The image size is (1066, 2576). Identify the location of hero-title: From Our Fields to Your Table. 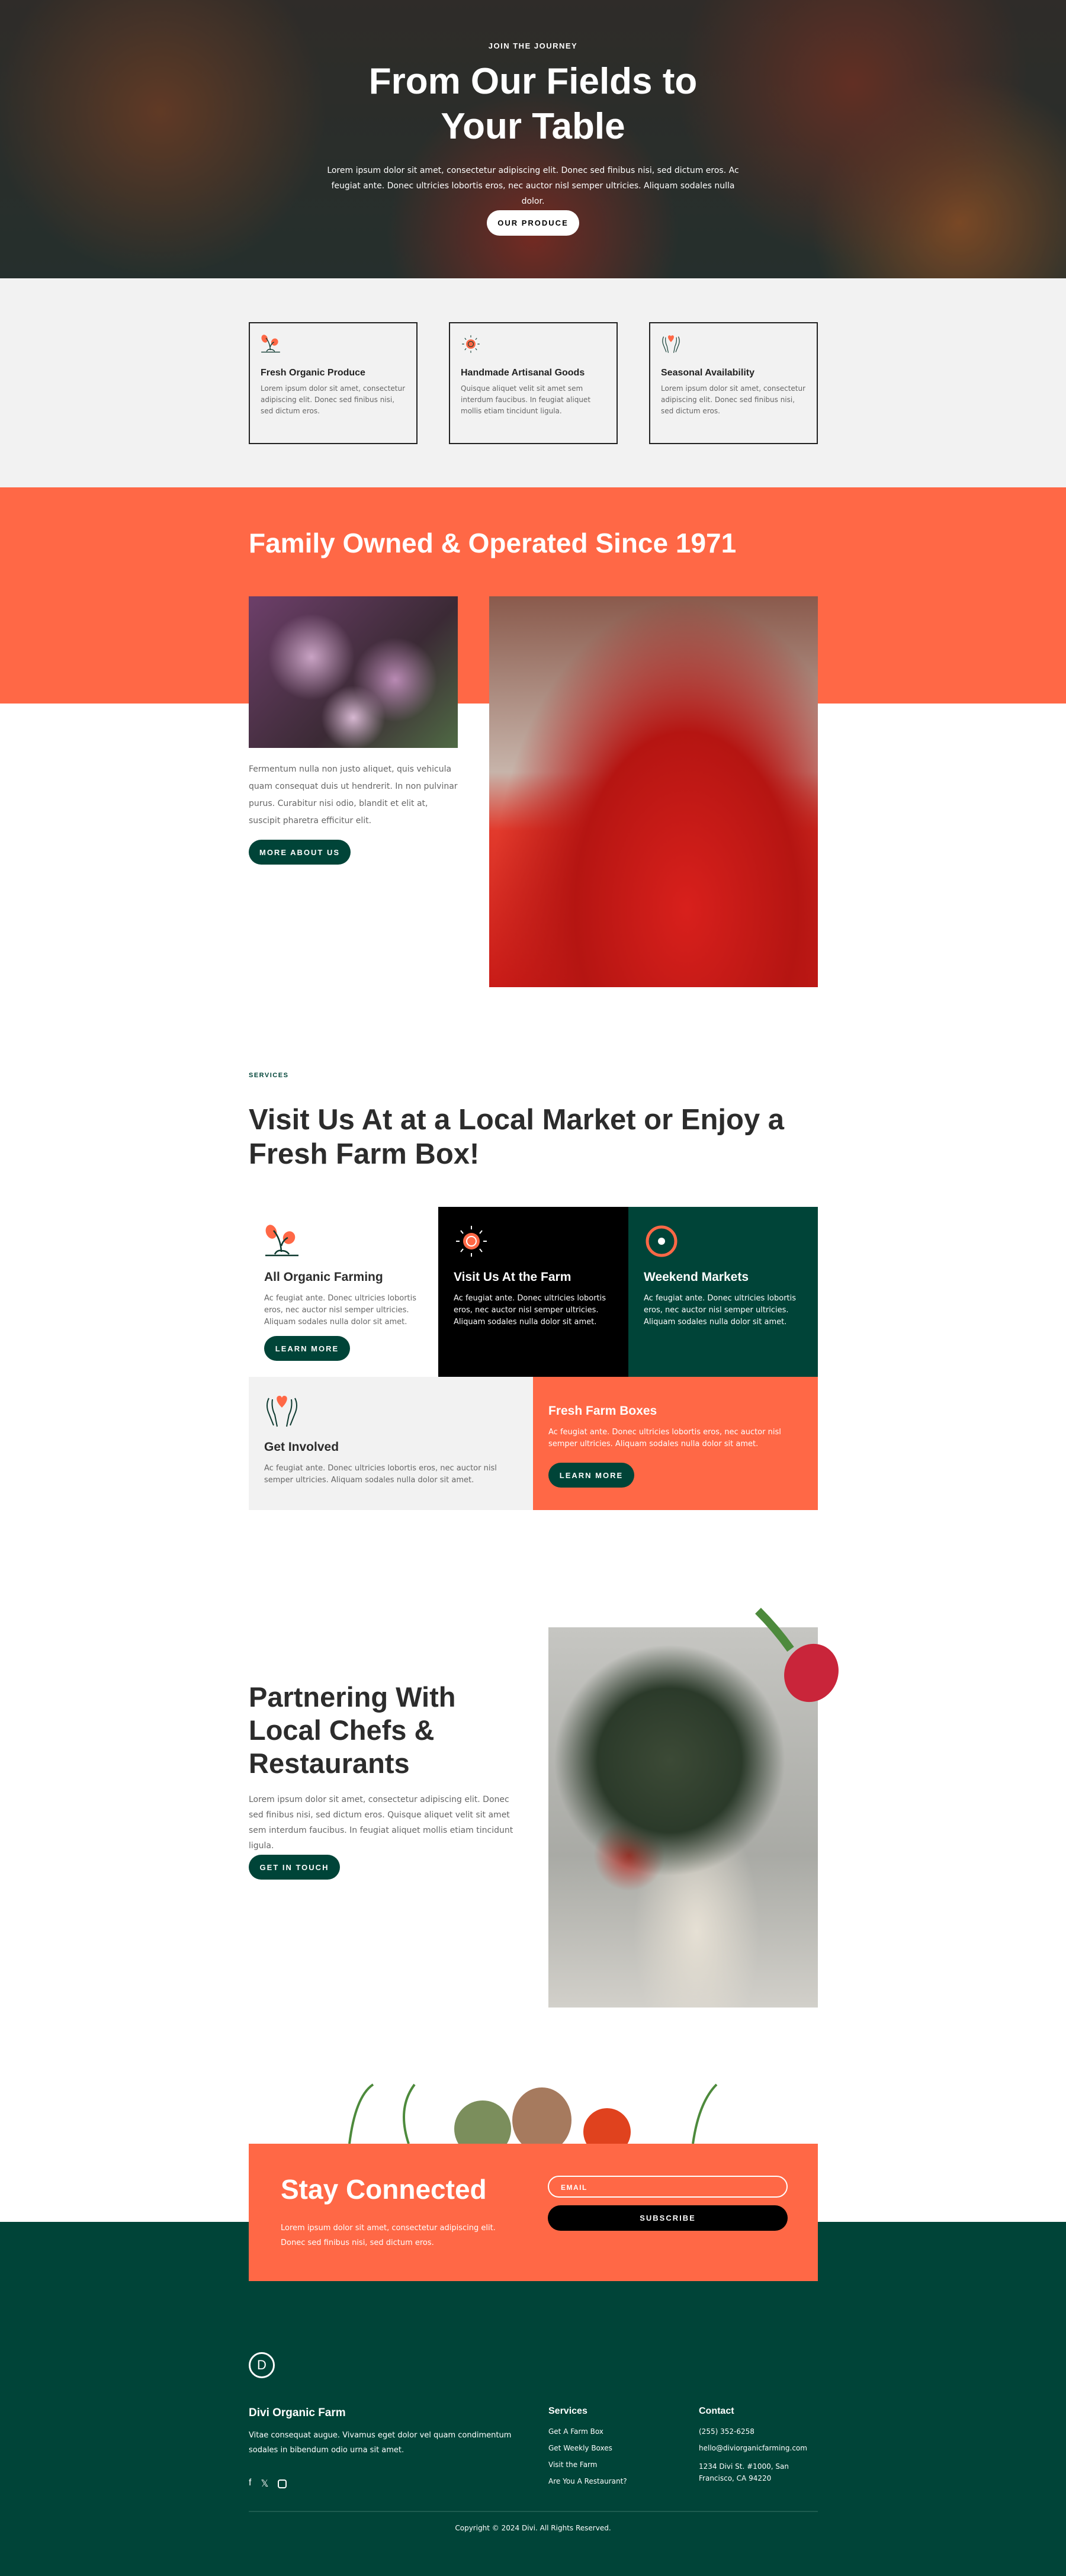
(533, 104).